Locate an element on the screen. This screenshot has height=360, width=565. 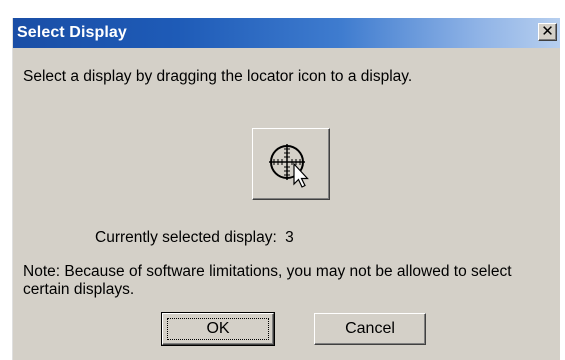
dialog-title: Select Display is located at coordinates (72, 32).